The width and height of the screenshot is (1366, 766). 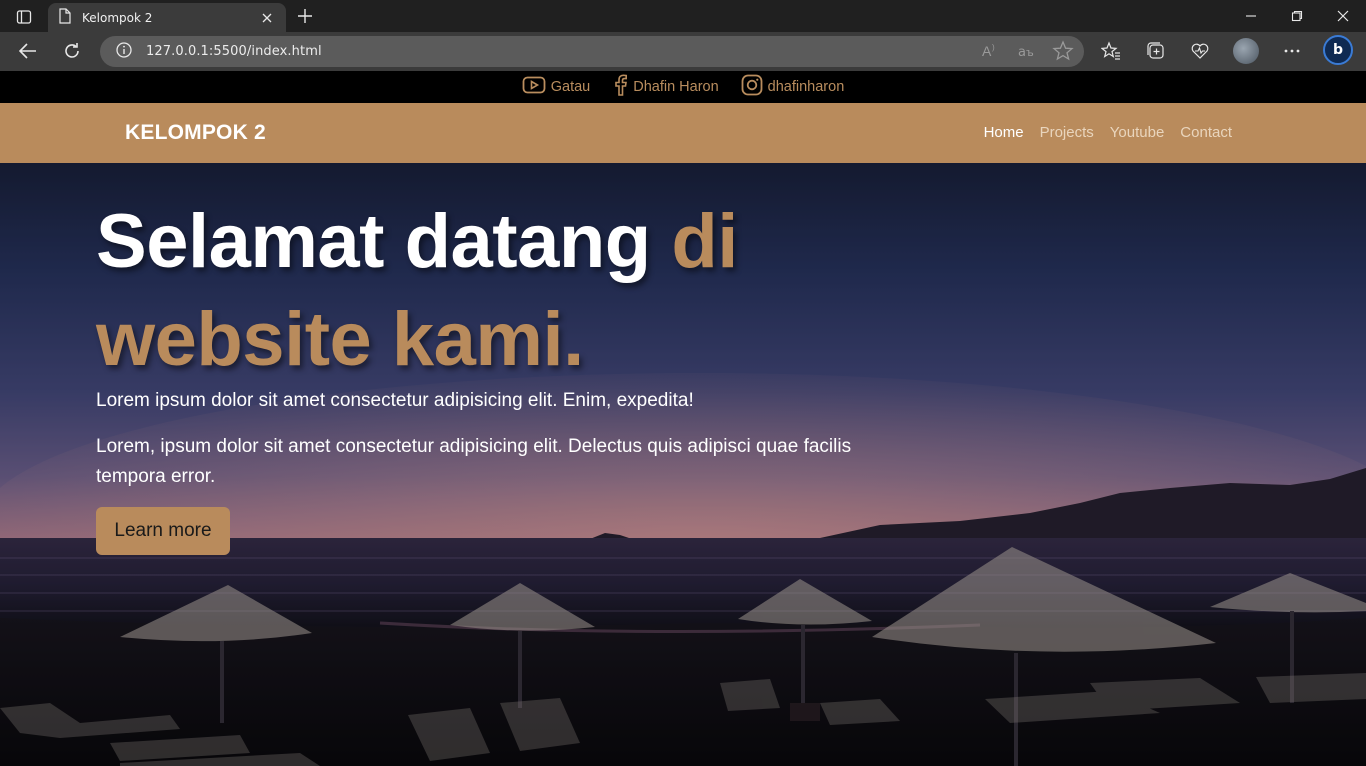 I want to click on close-window-icon, so click(x=1343, y=16).